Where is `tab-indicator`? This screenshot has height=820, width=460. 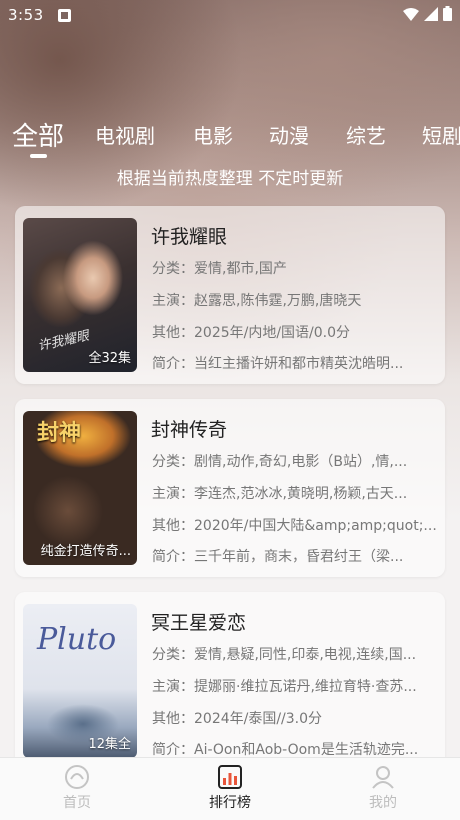
tab-indicator is located at coordinates (38, 156).